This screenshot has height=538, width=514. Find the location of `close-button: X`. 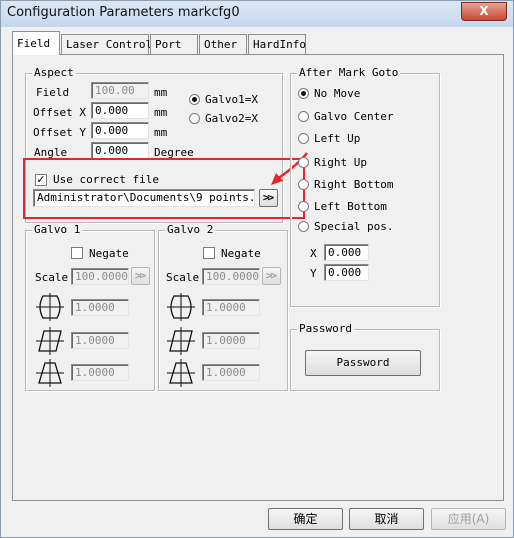

close-button: X is located at coordinates (484, 11).